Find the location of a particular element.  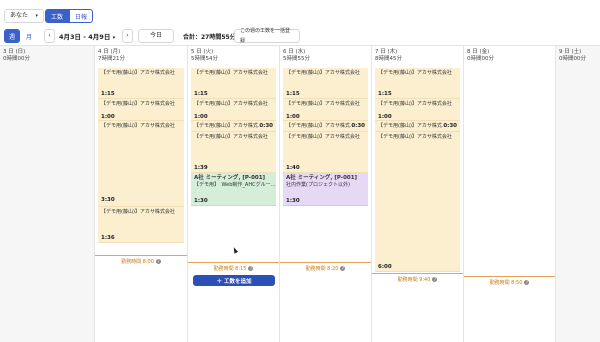

event-subtitle: 社内作業(プロジェクト以外) is located at coordinates (318, 185).